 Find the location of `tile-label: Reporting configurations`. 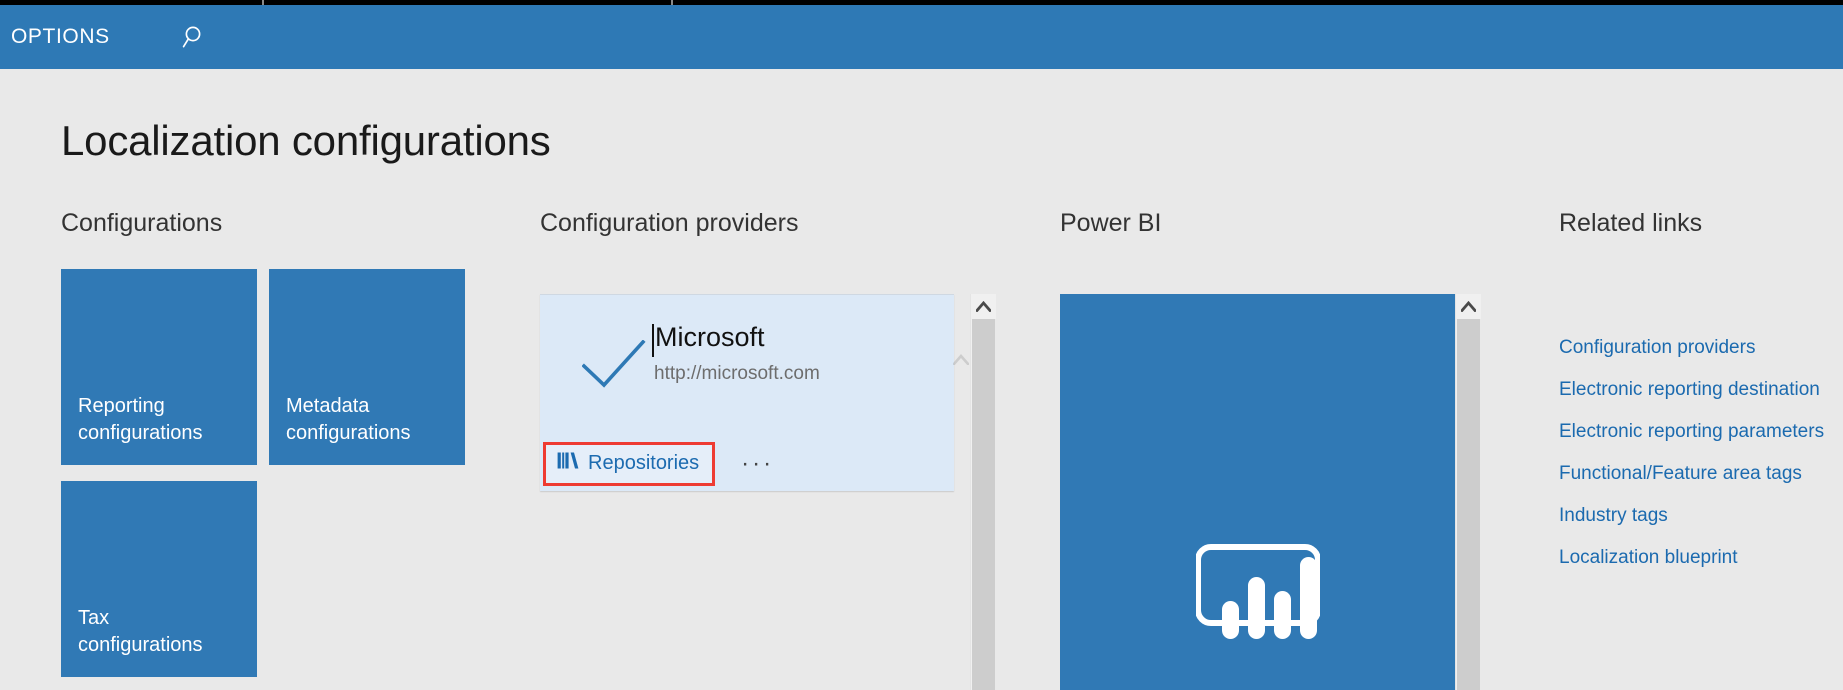

tile-label: Reporting configurations is located at coordinates (140, 419).